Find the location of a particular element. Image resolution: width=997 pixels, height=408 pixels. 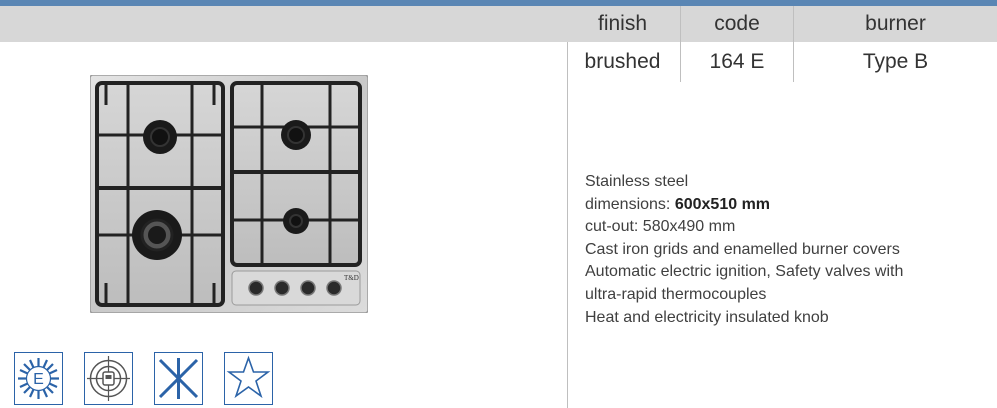

spec-value-finish: brushed is located at coordinates (622, 61).